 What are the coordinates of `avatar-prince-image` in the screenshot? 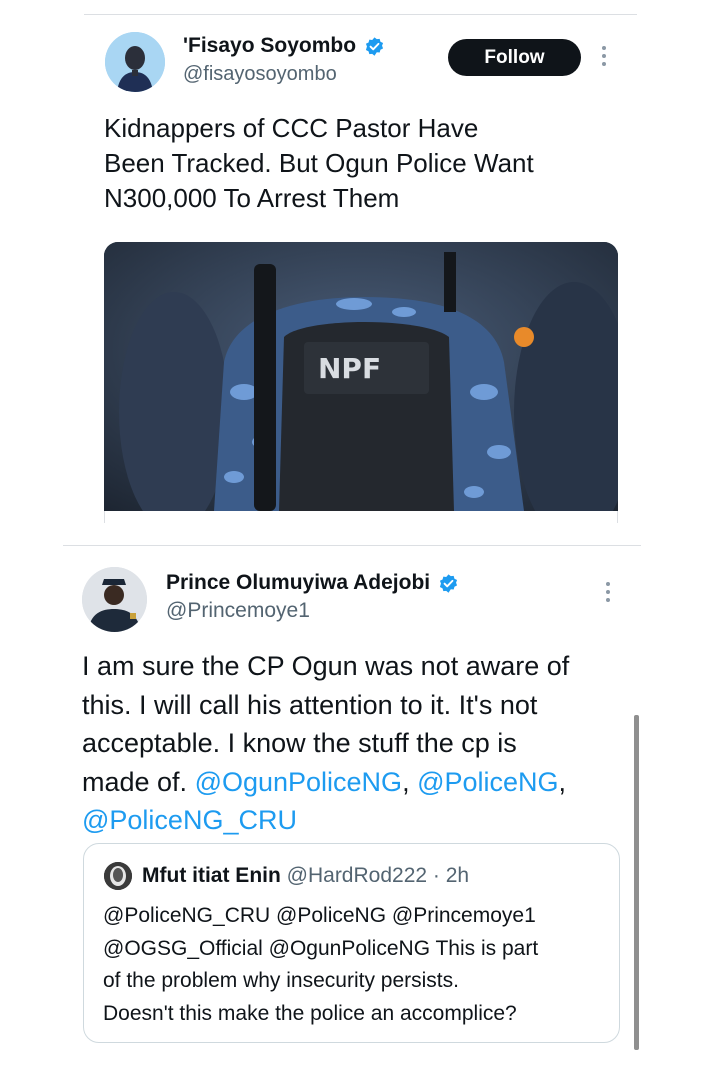 It's located at (114, 599).